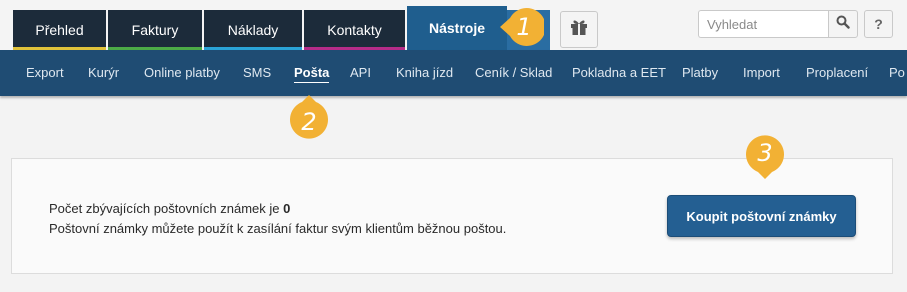  What do you see at coordinates (45, 73) in the screenshot?
I see `subnav-item-export: Export` at bounding box center [45, 73].